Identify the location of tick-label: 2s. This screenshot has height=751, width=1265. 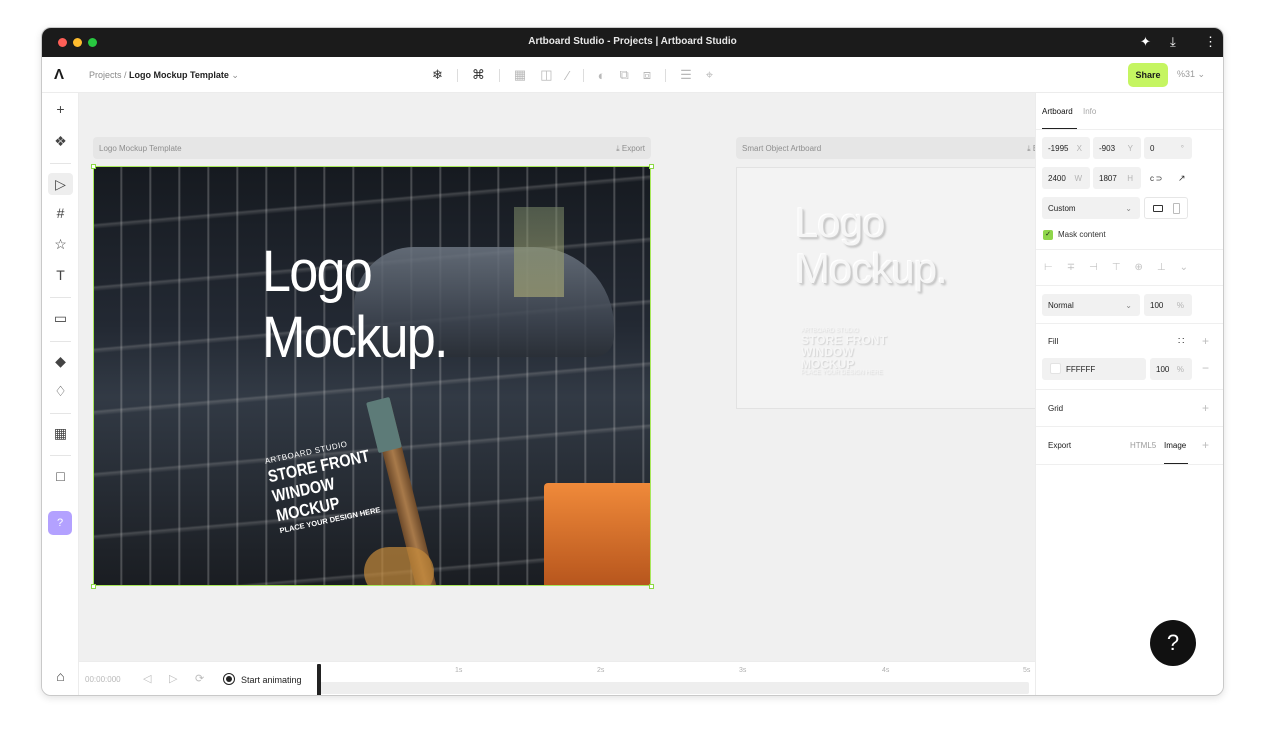
(601, 670).